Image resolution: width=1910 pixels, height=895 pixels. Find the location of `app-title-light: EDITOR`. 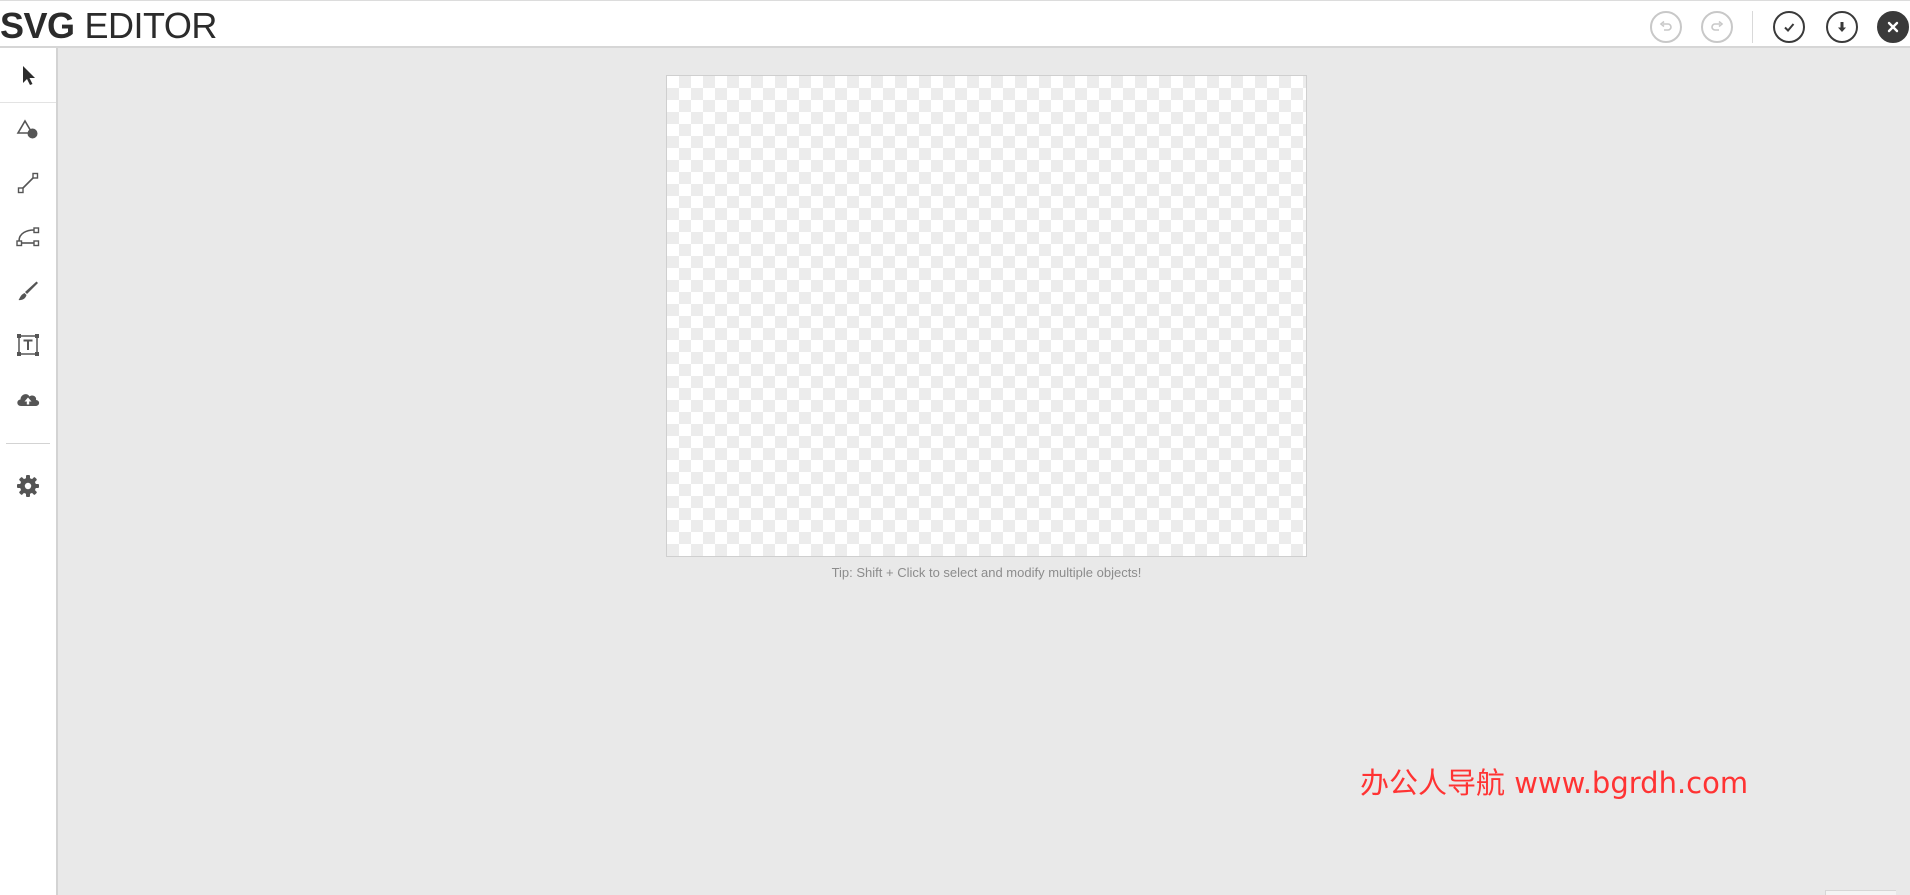

app-title-light: EDITOR is located at coordinates (151, 25).